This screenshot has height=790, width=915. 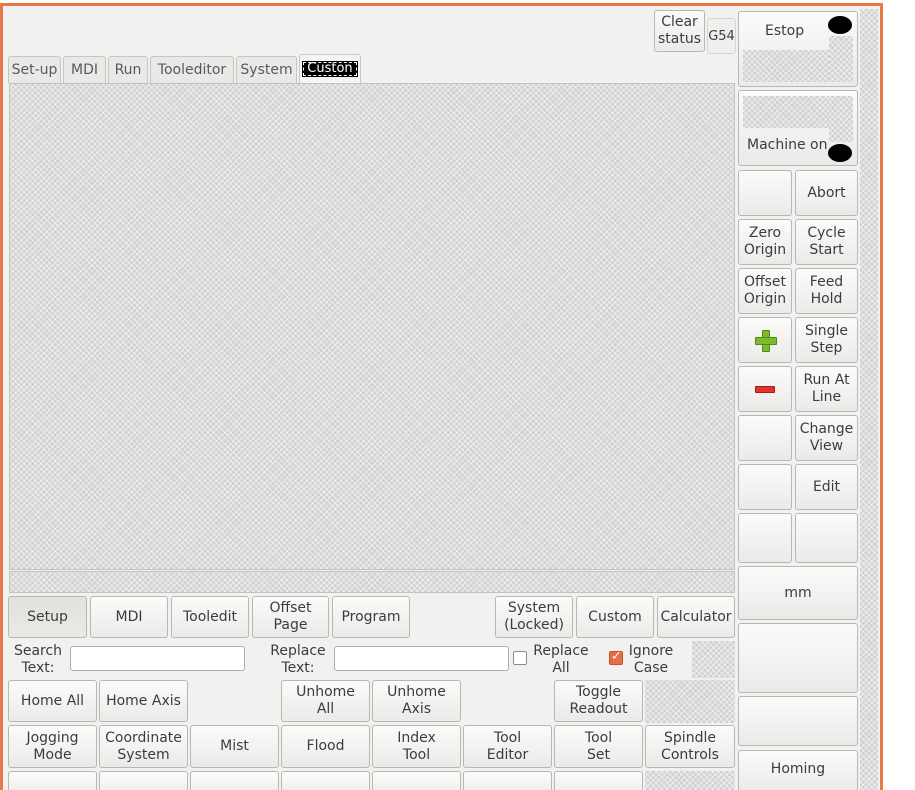 I want to click on units-toggle-button: mm, so click(x=798, y=593).